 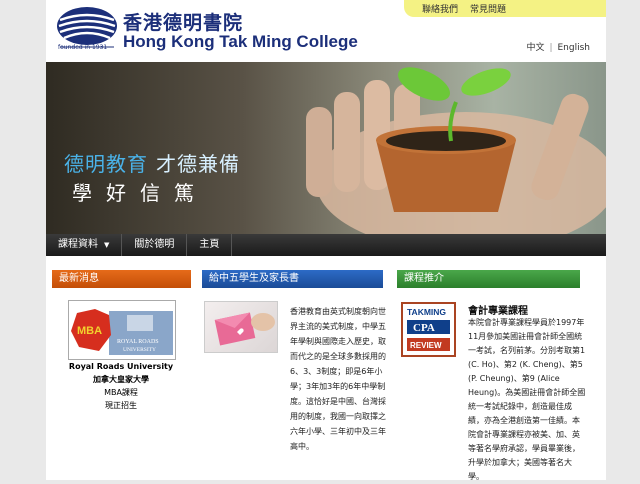 What do you see at coordinates (121, 405) in the screenshot?
I see `news-line: 現正招生` at bounding box center [121, 405].